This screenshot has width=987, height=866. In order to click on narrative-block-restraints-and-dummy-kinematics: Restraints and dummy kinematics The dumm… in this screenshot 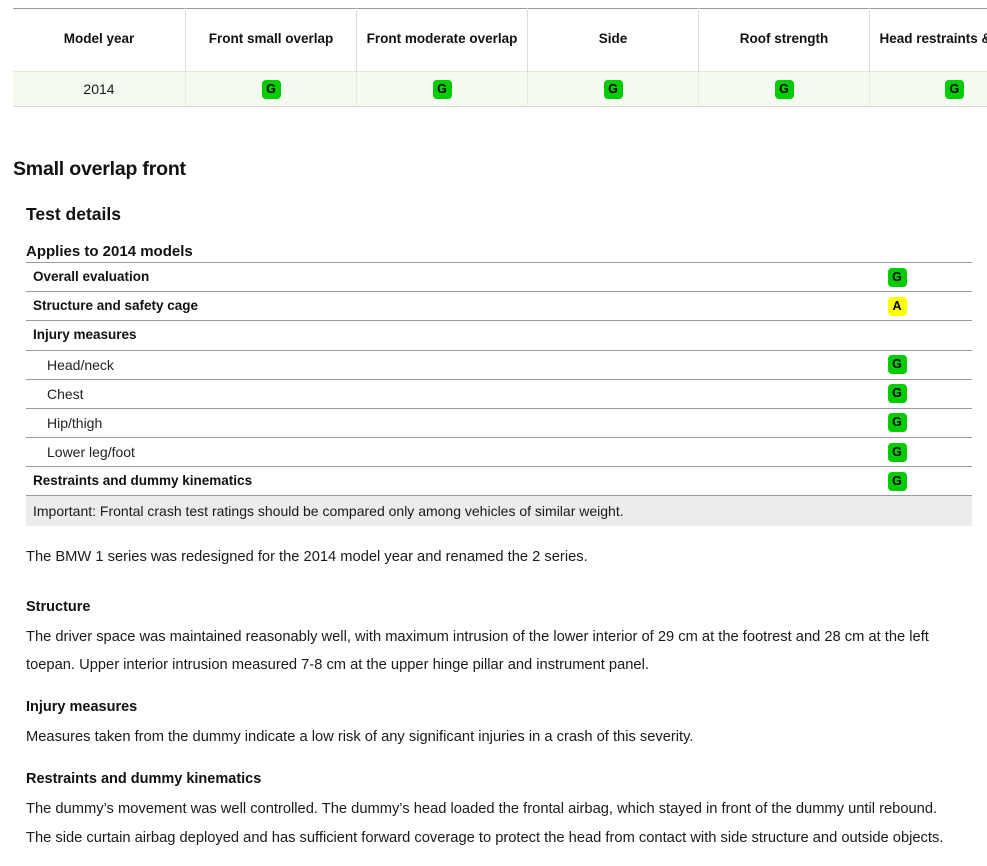, I will do `click(489, 809)`.